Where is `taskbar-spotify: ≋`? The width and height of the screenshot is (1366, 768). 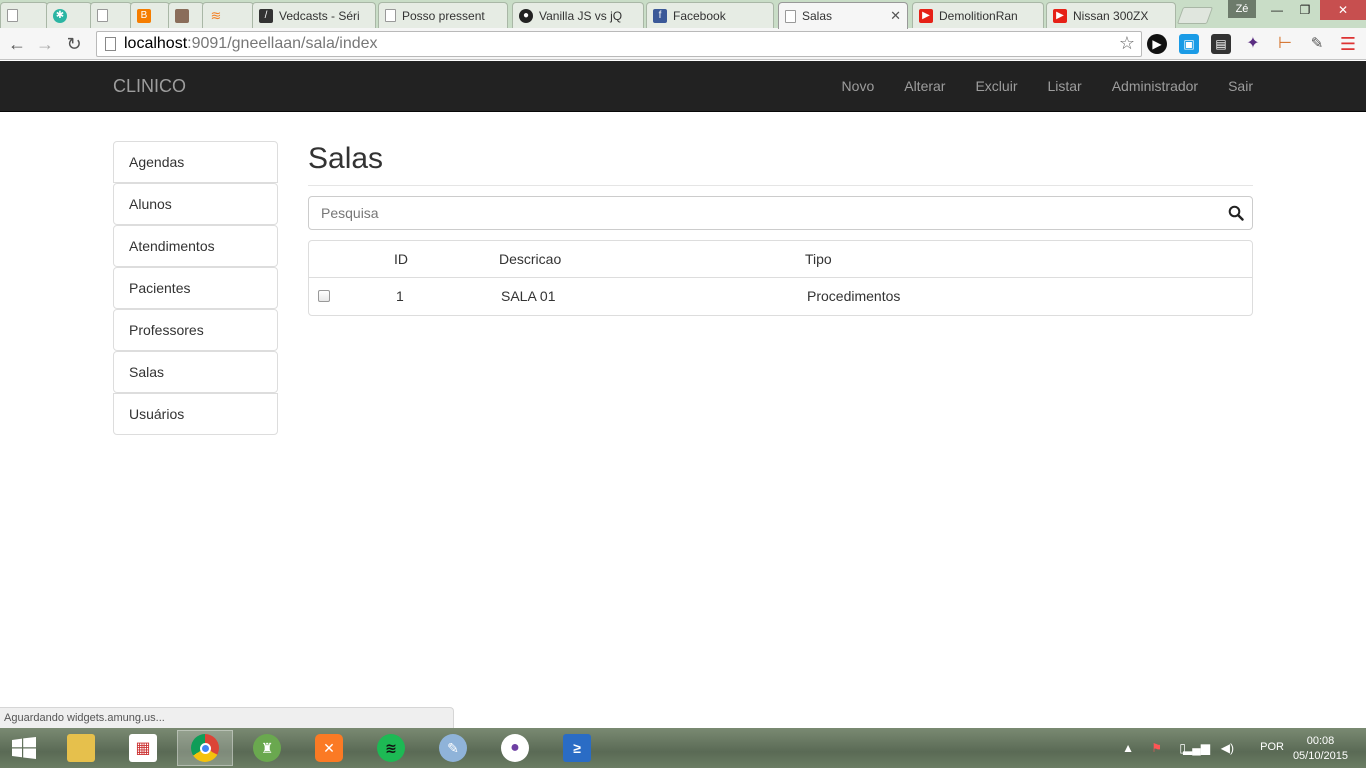 taskbar-spotify: ≋ is located at coordinates (391, 748).